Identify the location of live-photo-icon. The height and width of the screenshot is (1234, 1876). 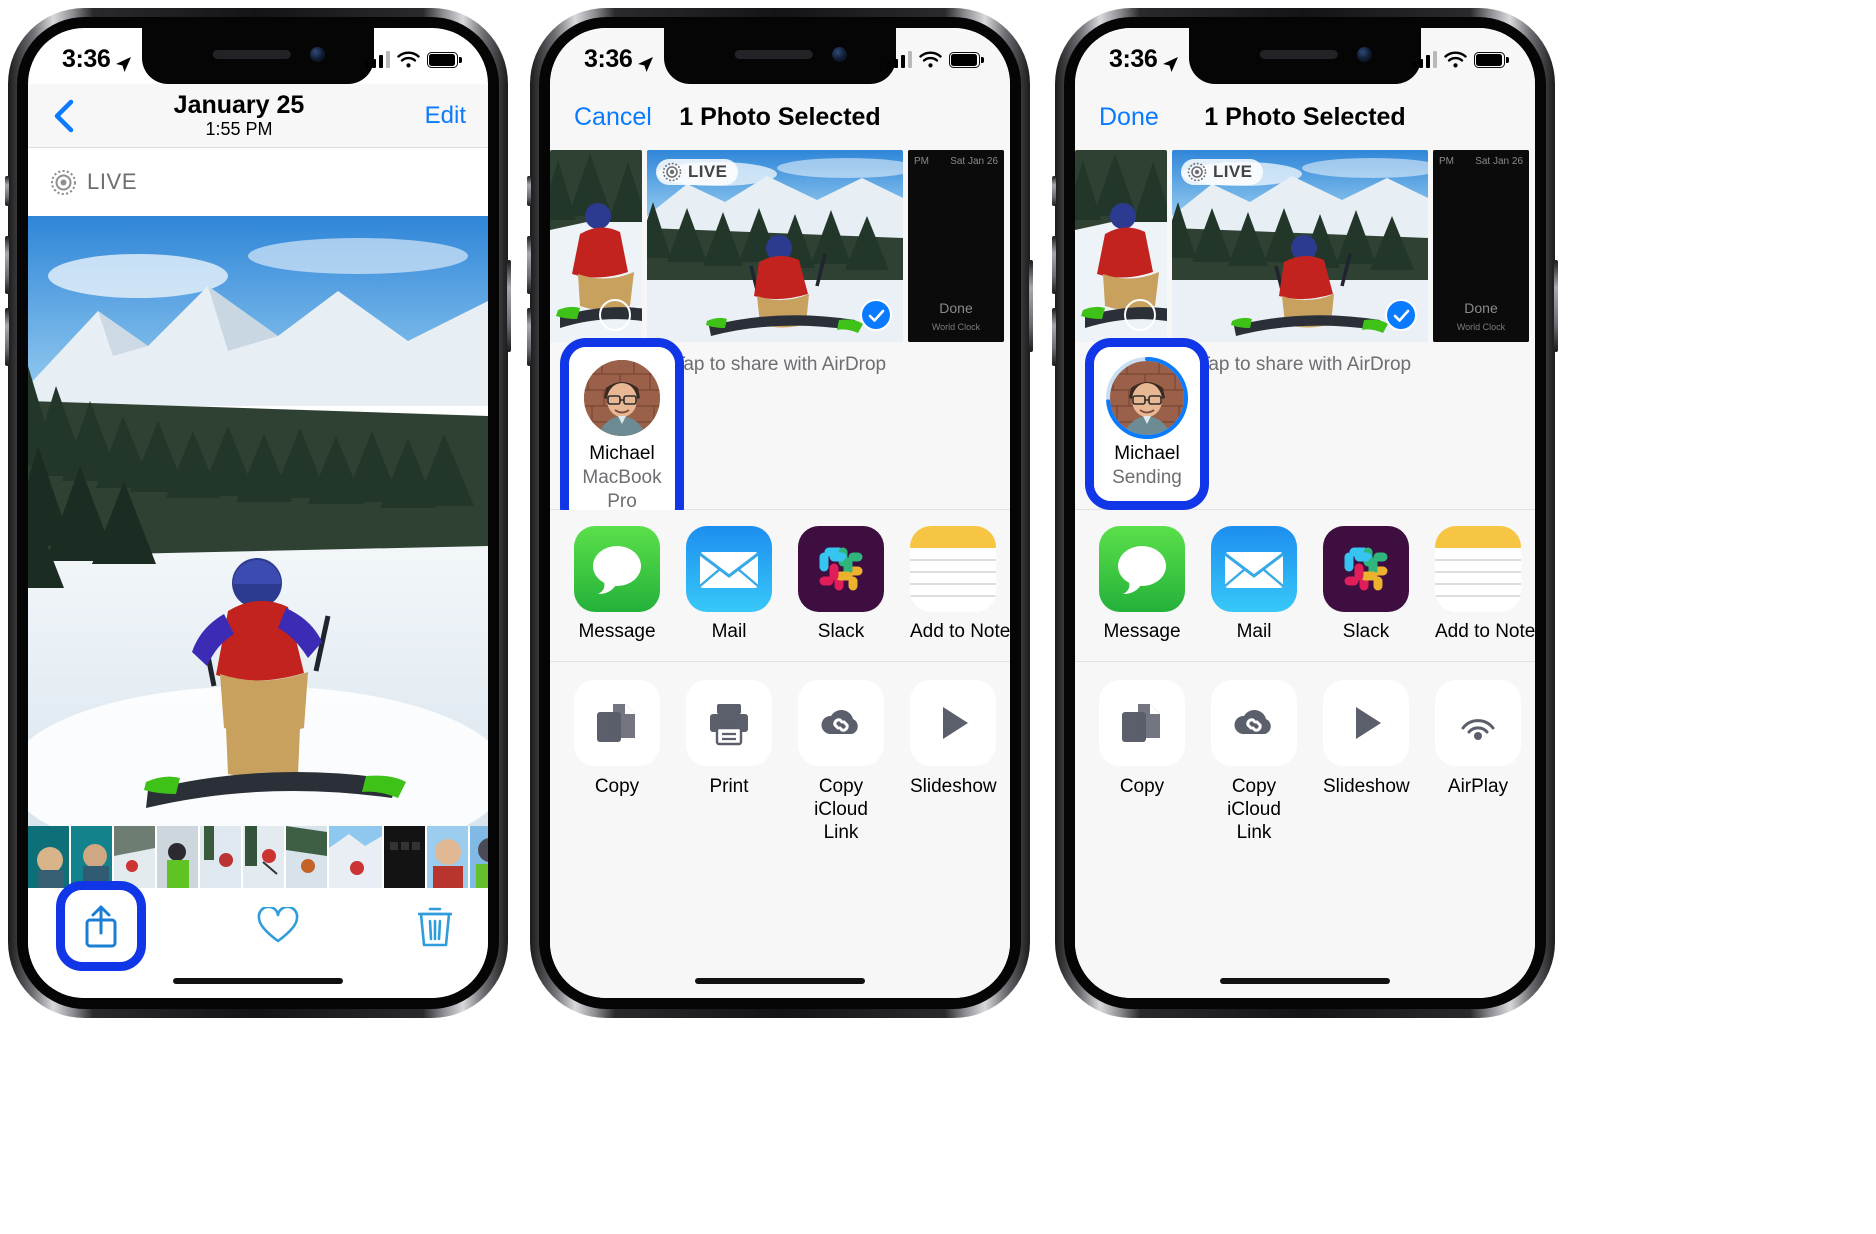
(1197, 172).